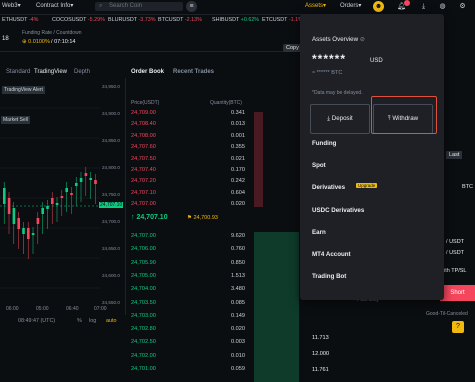  Describe the element at coordinates (238, 315) in the screenshot. I see `bid-qty: 0.149` at that location.